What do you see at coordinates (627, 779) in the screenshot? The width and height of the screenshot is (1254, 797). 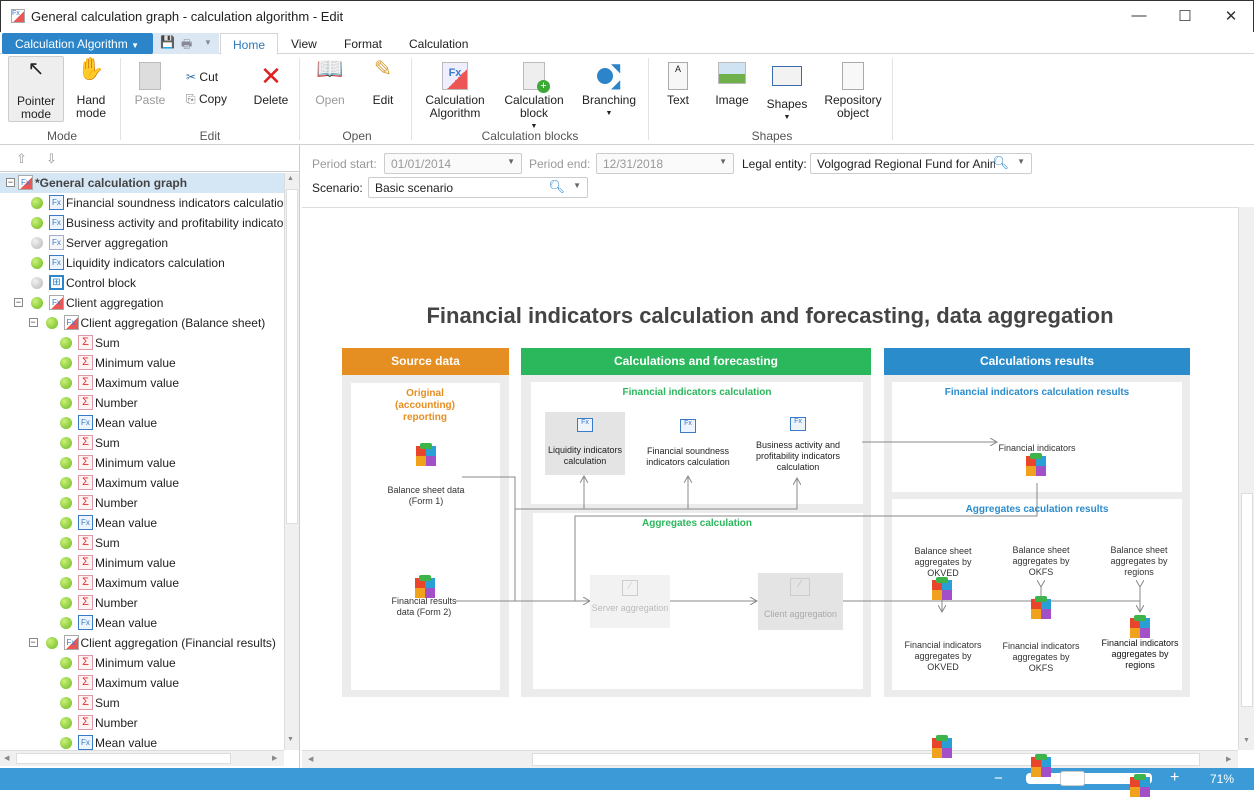 I see `status-bar: − + 71%` at bounding box center [627, 779].